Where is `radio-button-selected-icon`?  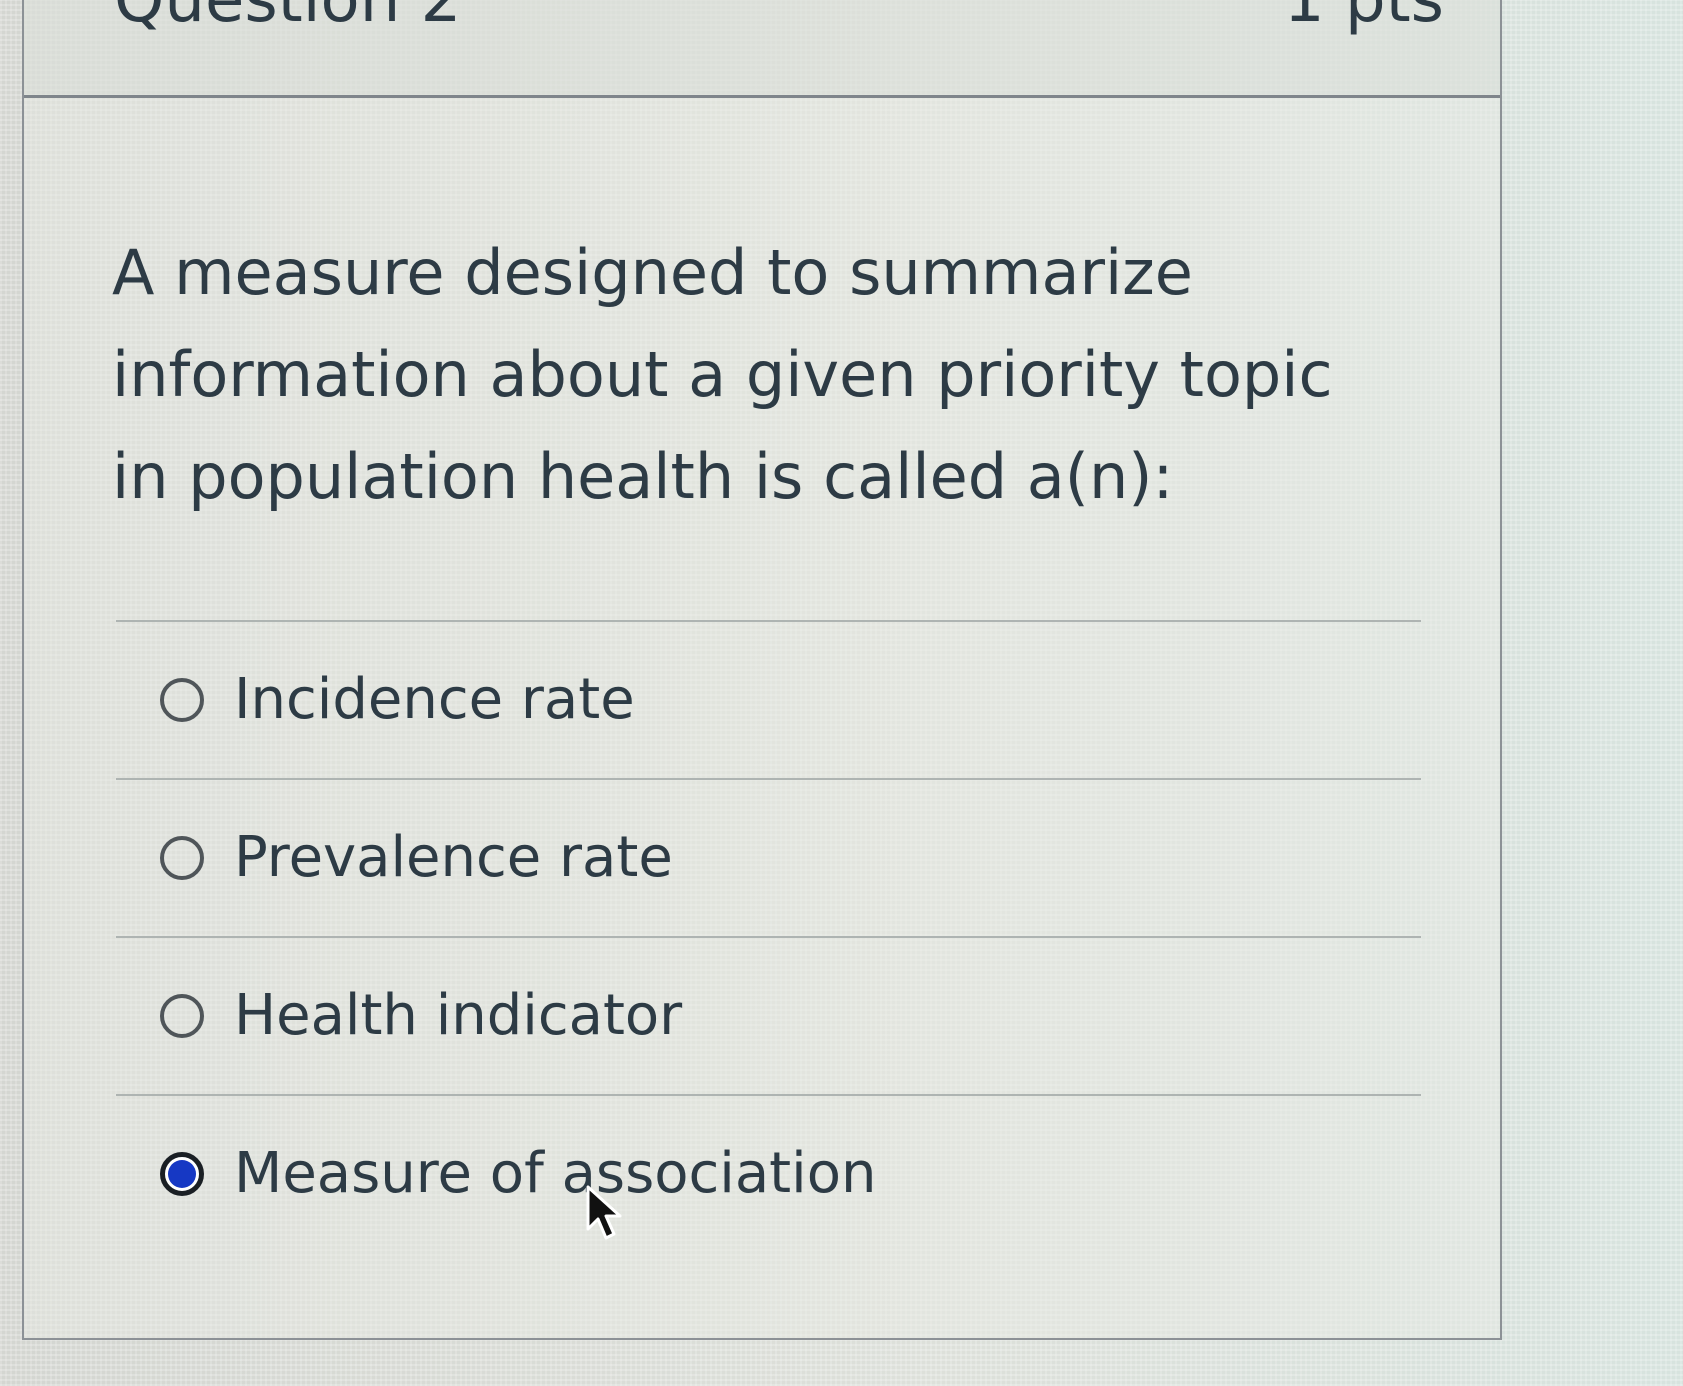
radio-button-selected-icon is located at coordinates (182, 1174).